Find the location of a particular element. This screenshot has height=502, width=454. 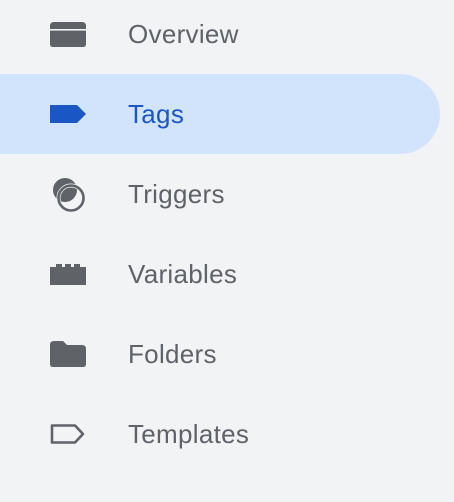

sidebar-item-label: Overview is located at coordinates (183, 34).